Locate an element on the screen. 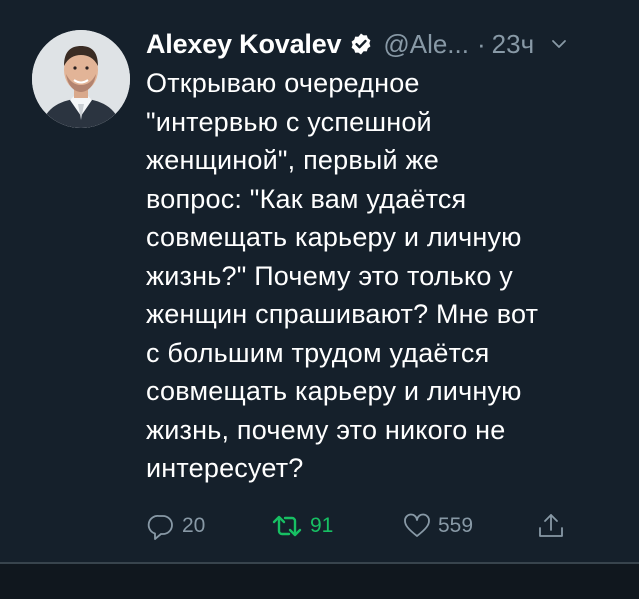 The width and height of the screenshot is (639, 599). retweet-count: 91 is located at coordinates (322, 525).